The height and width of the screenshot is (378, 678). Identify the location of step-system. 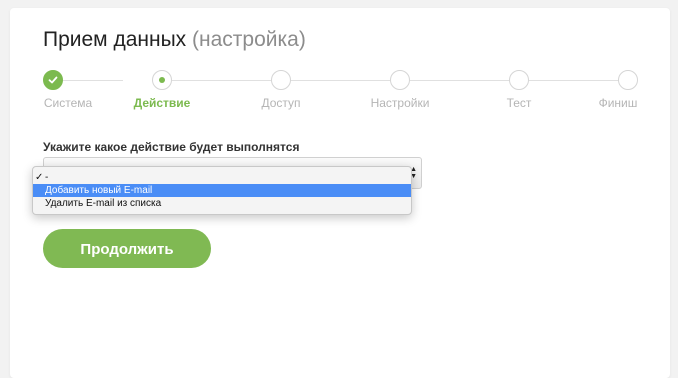
(53, 80).